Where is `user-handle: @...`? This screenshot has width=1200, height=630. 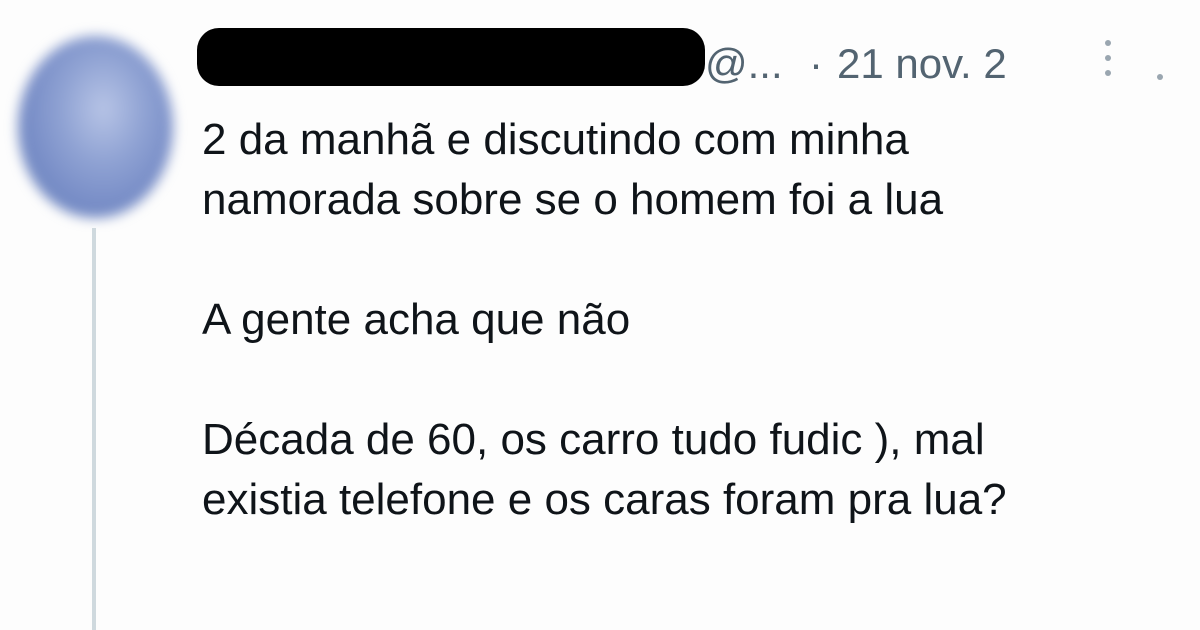 user-handle: @... is located at coordinates (744, 64).